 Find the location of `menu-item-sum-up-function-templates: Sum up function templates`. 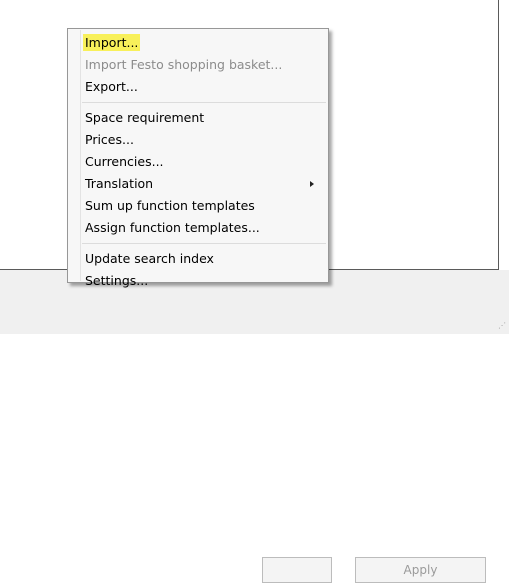

menu-item-sum-up-function-templates: Sum up function templates is located at coordinates (198, 206).